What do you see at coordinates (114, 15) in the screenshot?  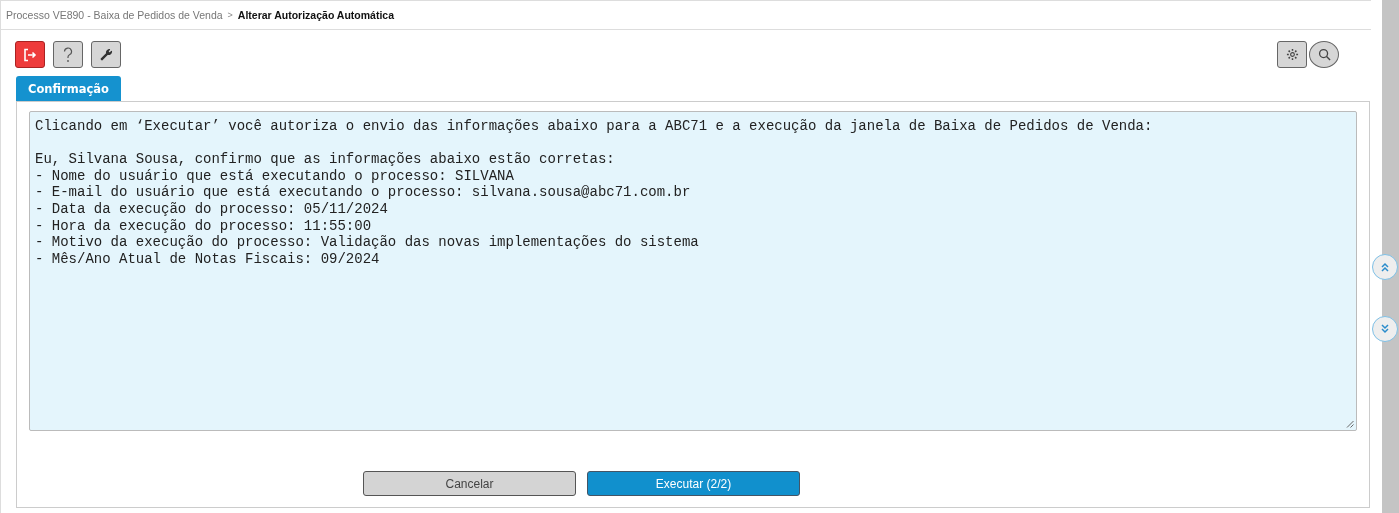 I see `breadcrumb-link: Processo VE890 - Baixa de Pedidos de Venda` at bounding box center [114, 15].